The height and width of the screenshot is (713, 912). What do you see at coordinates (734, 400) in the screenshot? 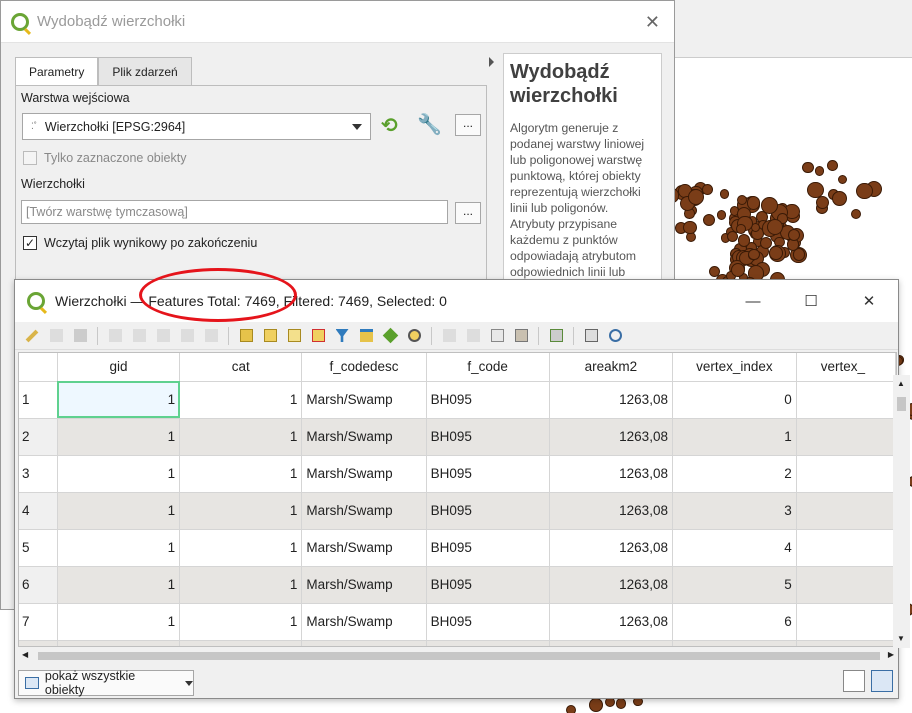
I see `cell-vertex-index: 0` at bounding box center [734, 400].